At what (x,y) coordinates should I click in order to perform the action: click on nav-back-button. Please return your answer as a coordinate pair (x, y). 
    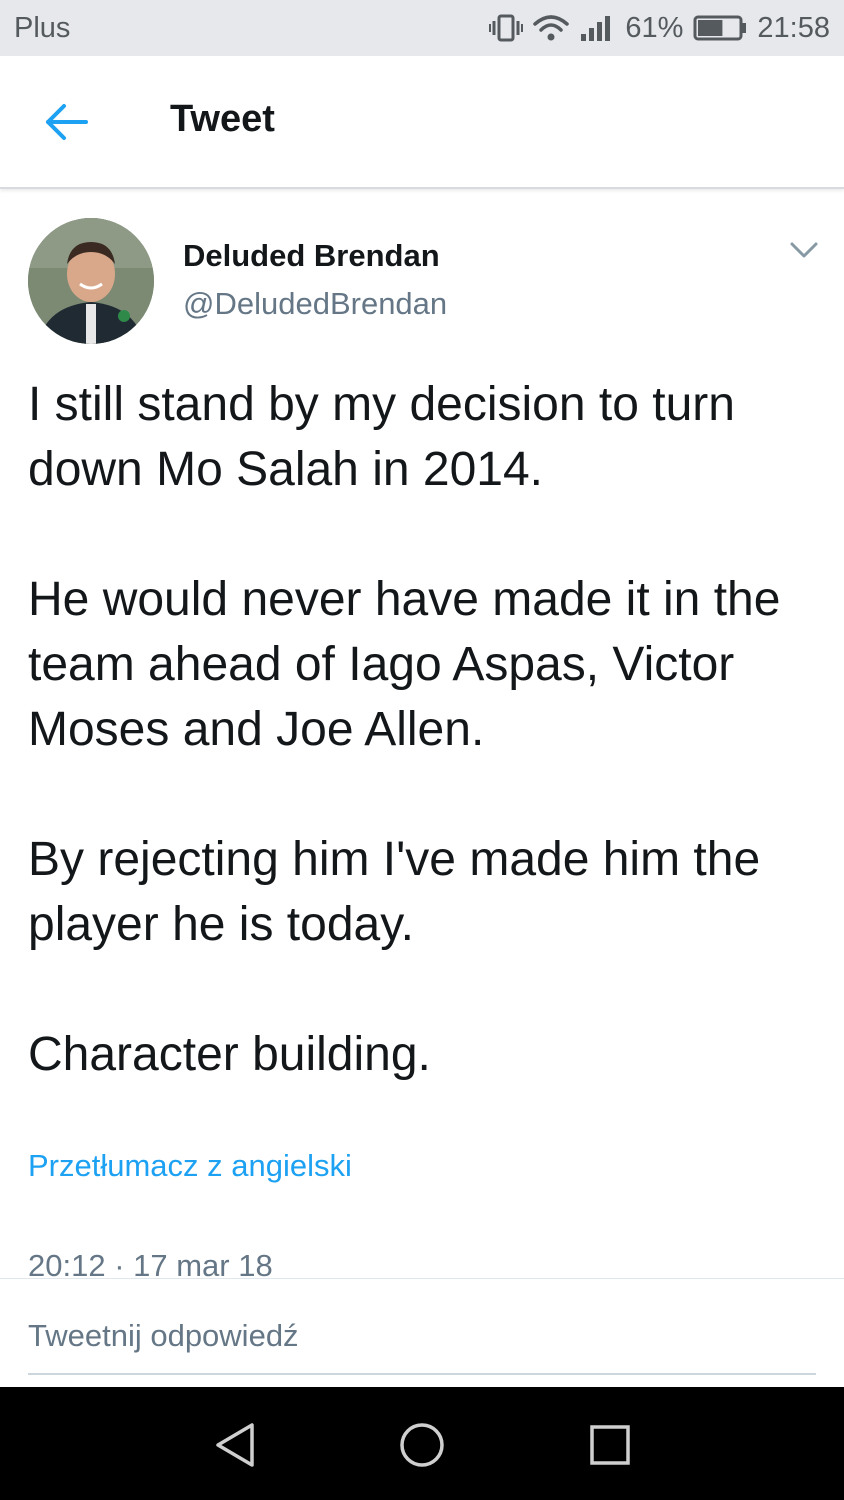
    Looking at the image, I should click on (236, 1445).